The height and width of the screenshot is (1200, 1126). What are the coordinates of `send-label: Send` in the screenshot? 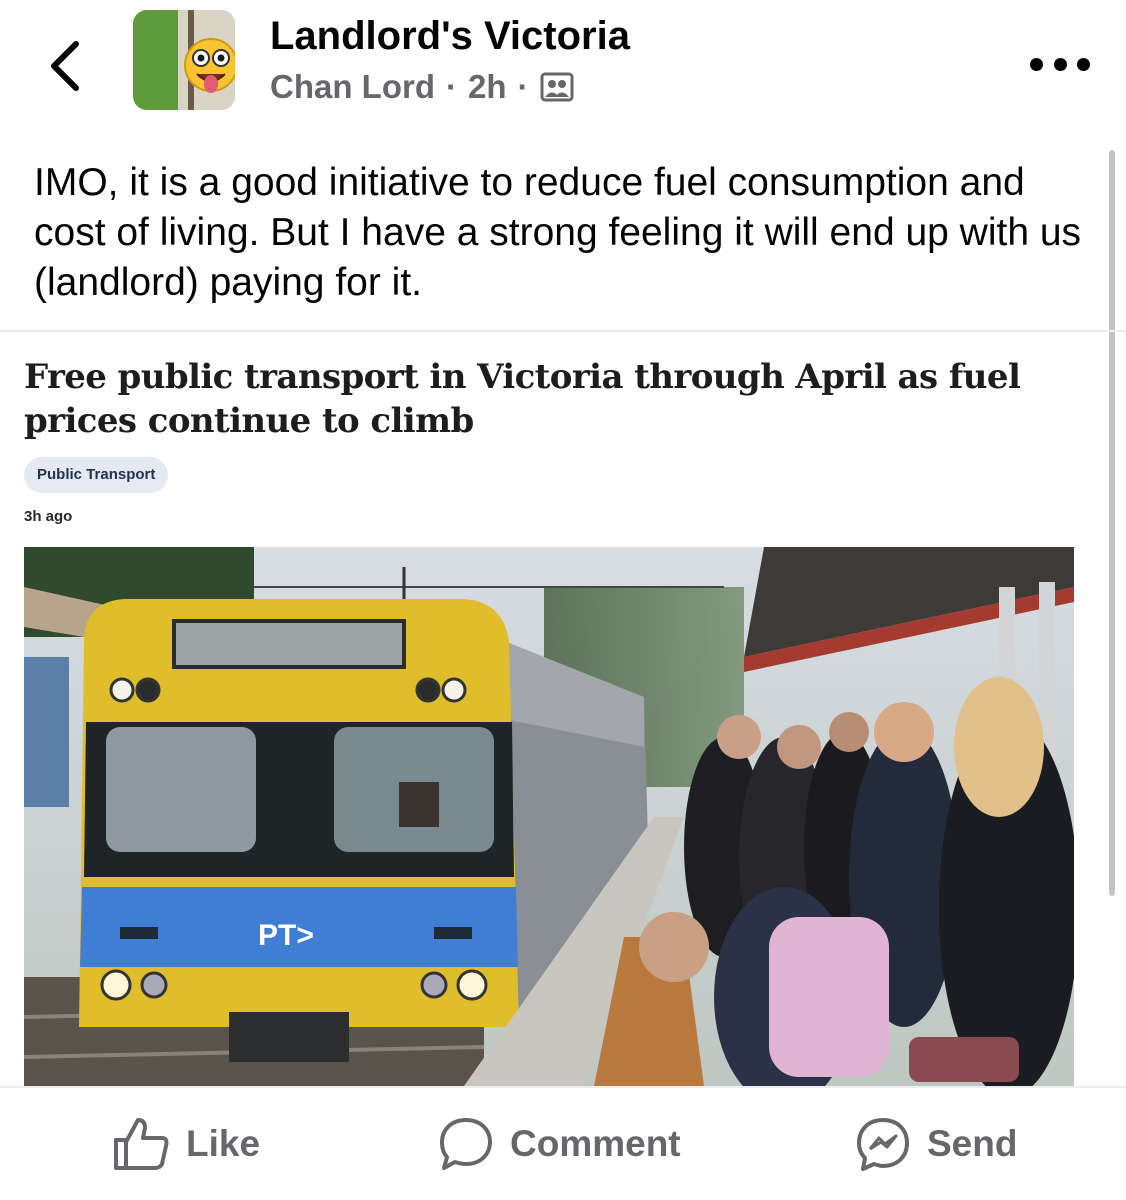 It's located at (972, 1143).